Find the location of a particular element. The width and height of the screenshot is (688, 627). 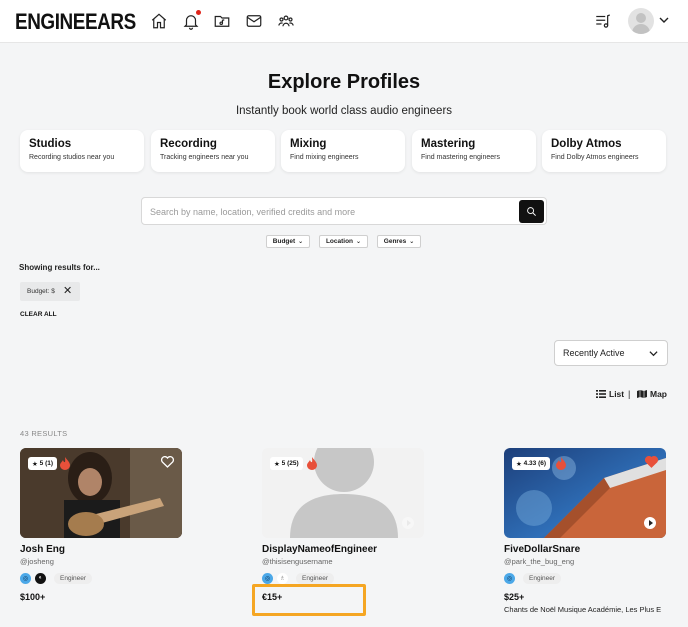

profile-image: ★ 5 (1) is located at coordinates (101, 493).